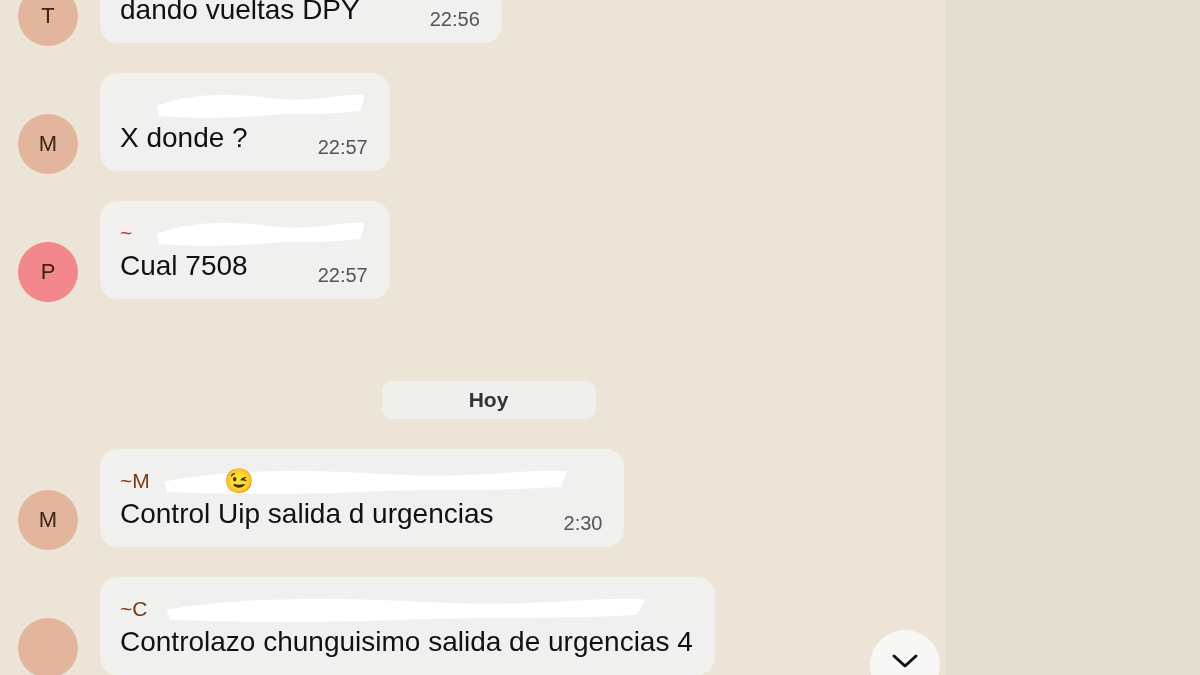  Describe the element at coordinates (184, 266) in the screenshot. I see `message-text: Cual 7508` at that location.